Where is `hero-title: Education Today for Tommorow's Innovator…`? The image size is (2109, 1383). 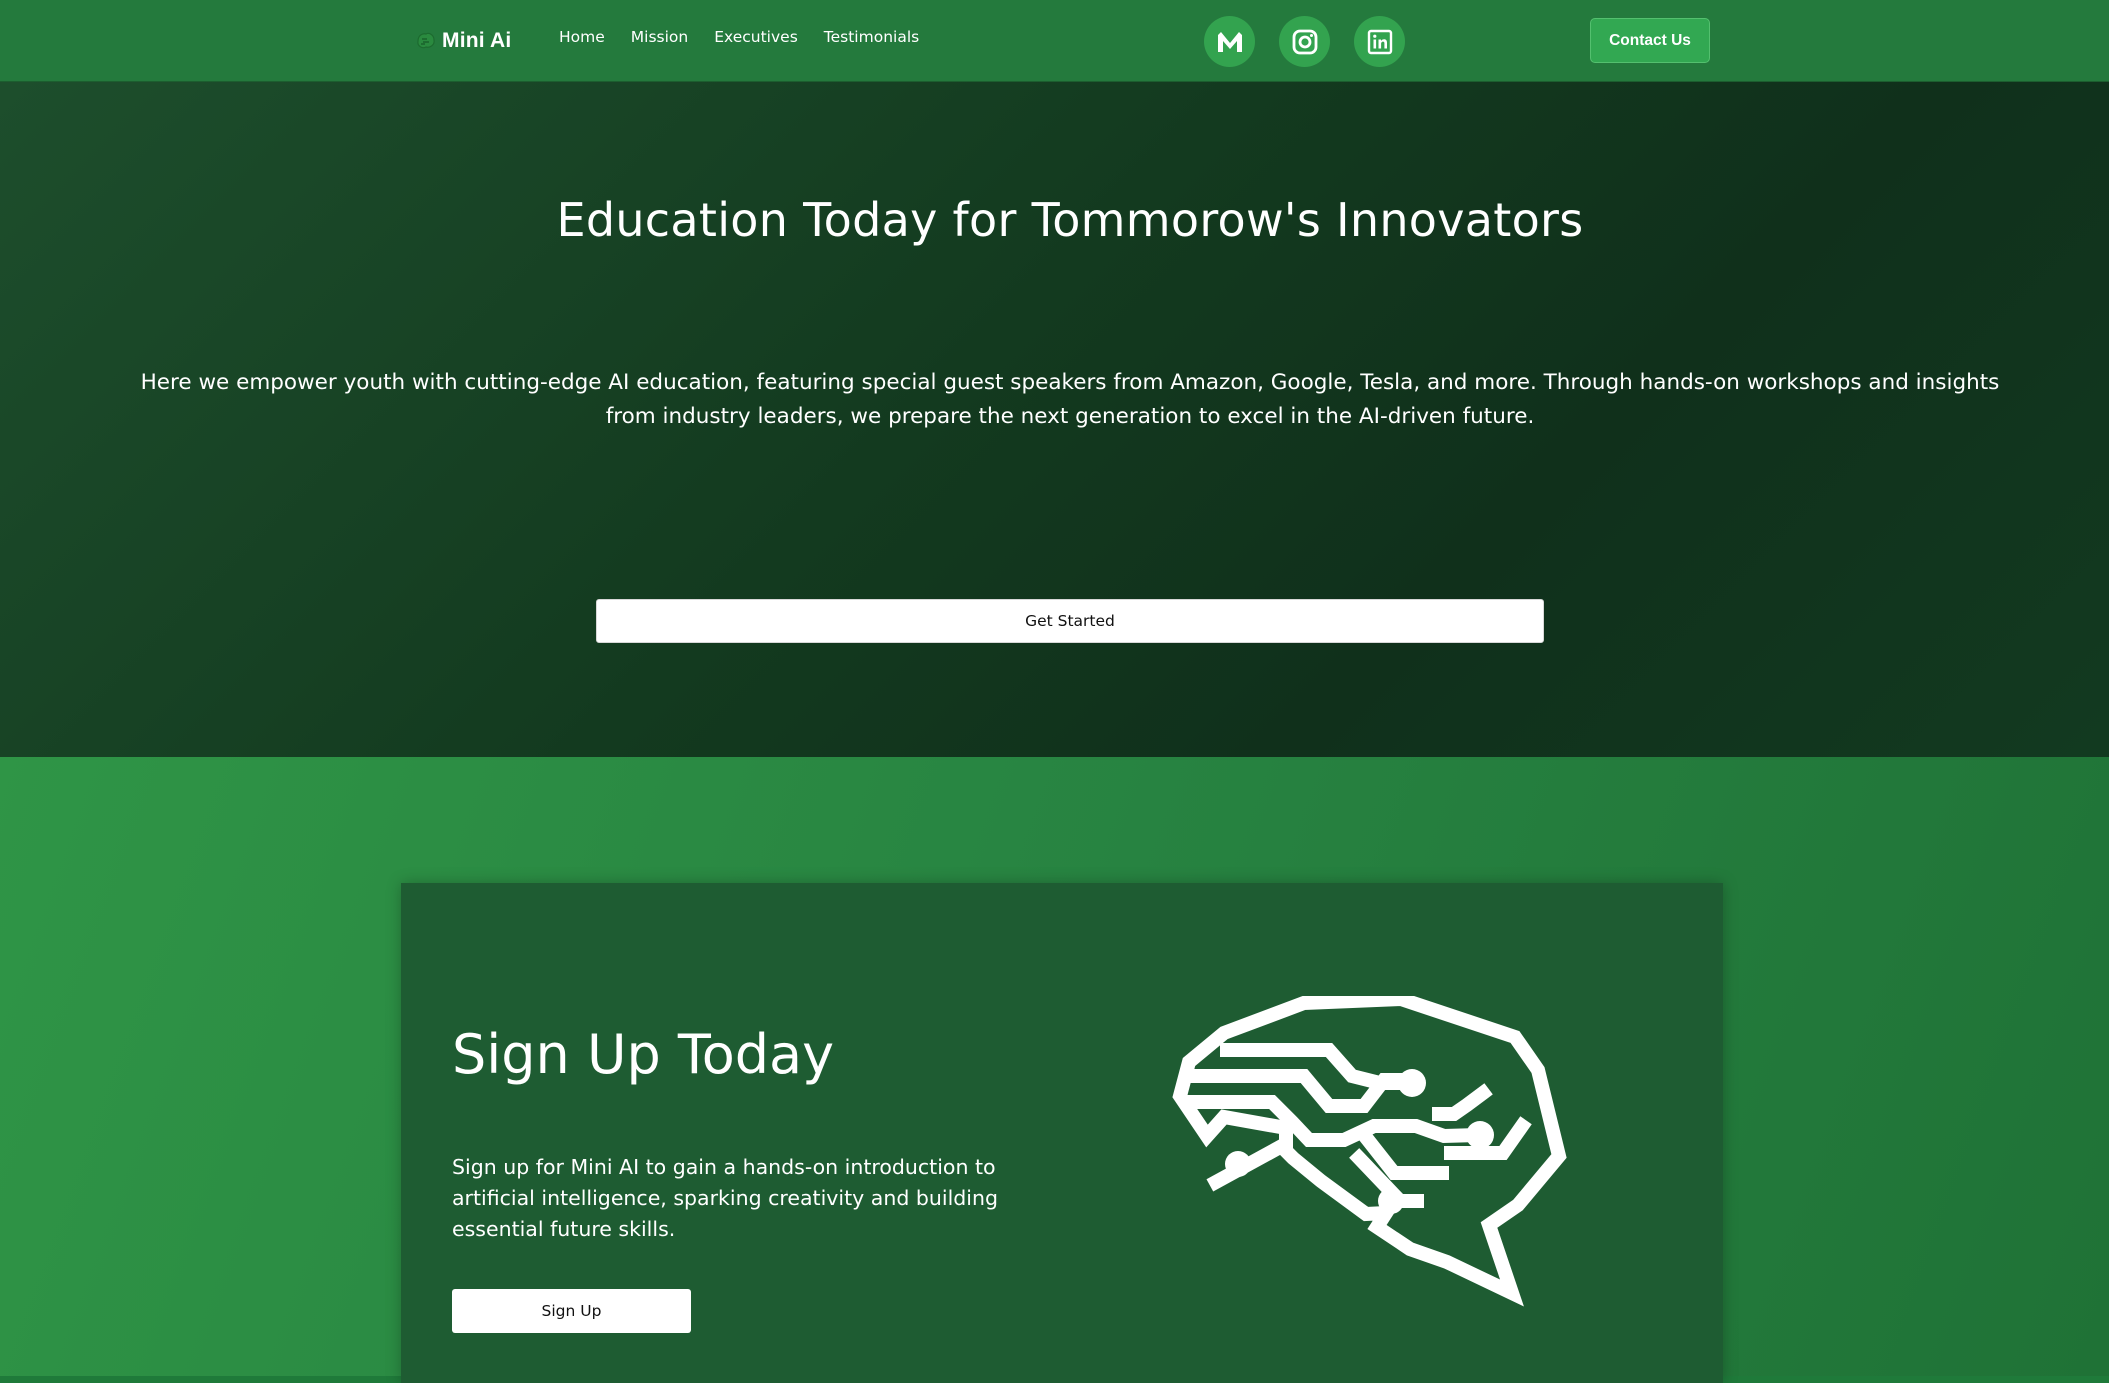 hero-title: Education Today for Tommorow's Innovator… is located at coordinates (1070, 220).